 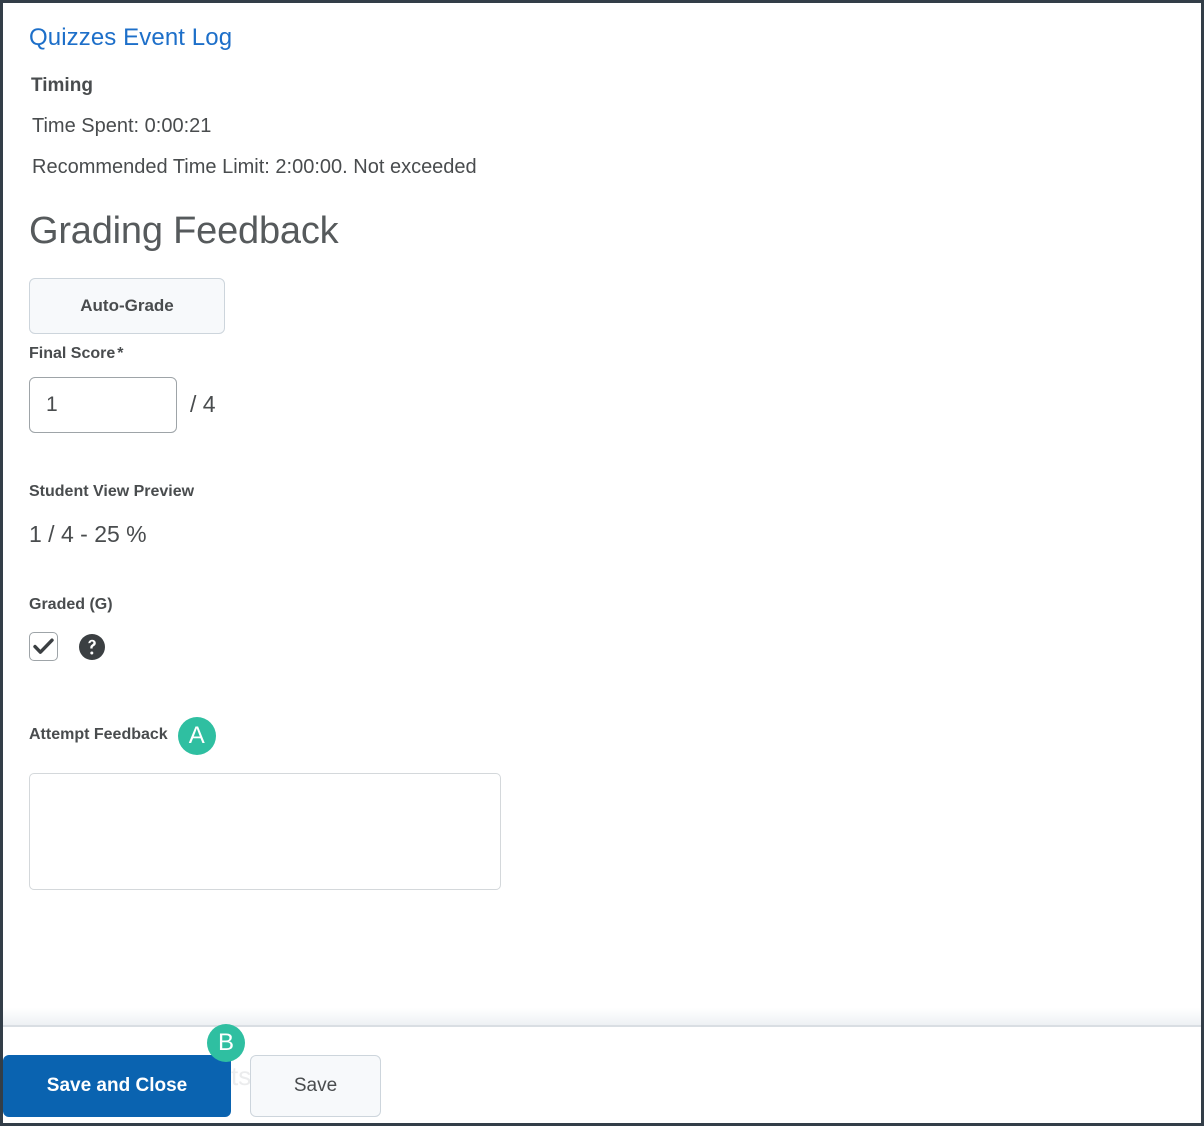 What do you see at coordinates (315, 1086) in the screenshot?
I see `save-button: Save` at bounding box center [315, 1086].